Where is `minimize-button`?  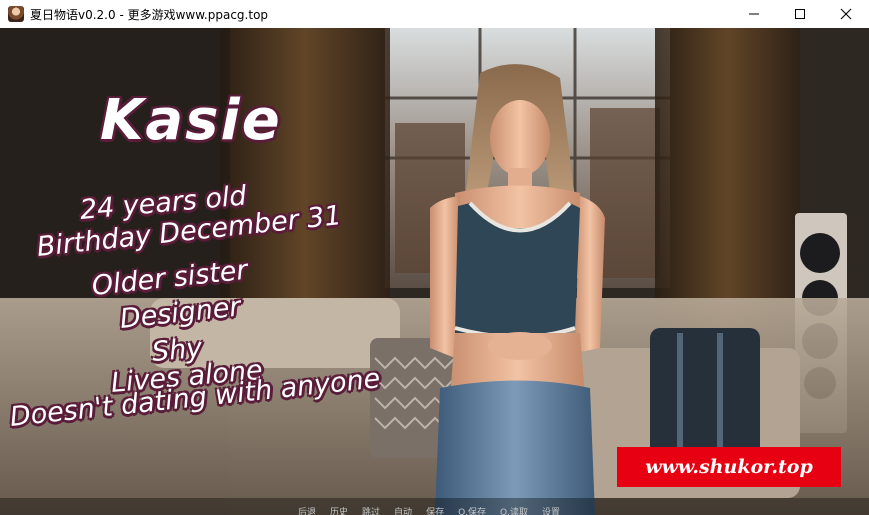
minimize-button is located at coordinates (754, 14).